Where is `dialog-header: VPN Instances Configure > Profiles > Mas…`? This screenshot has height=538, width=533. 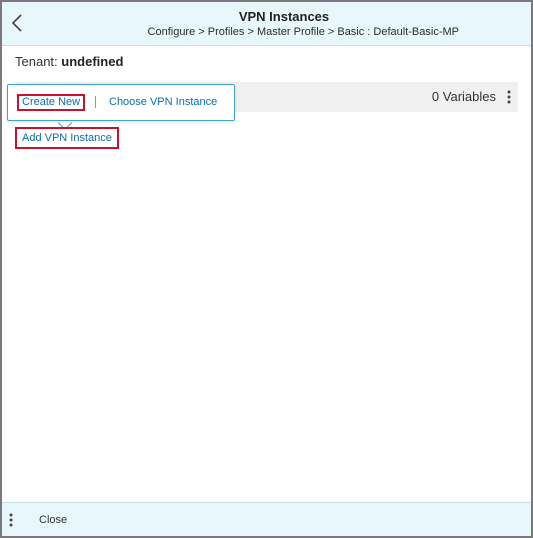
dialog-header: VPN Instances Configure > Profiles > Mas… is located at coordinates (266, 24).